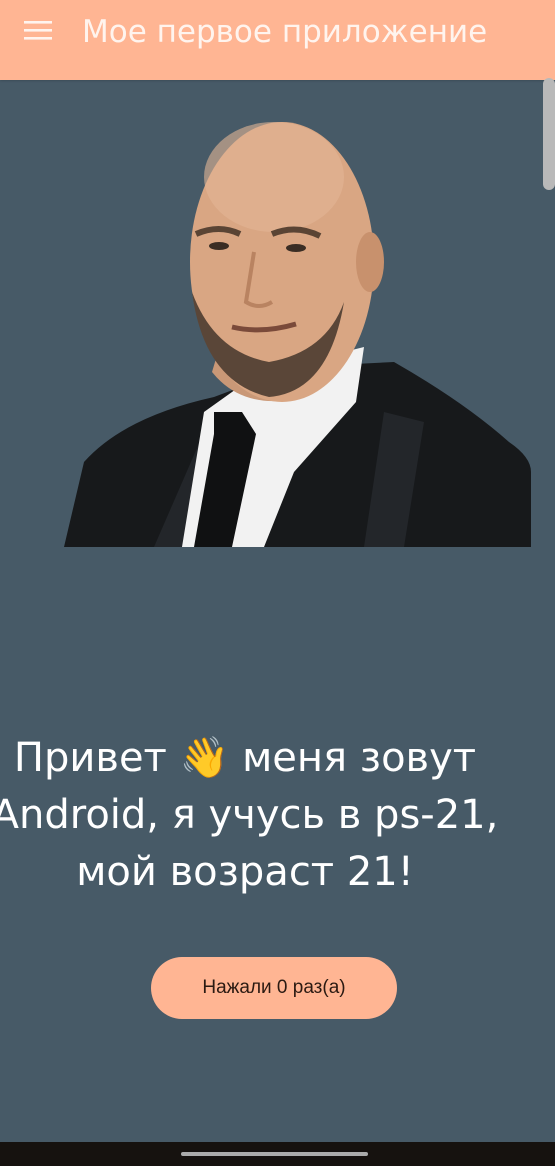  What do you see at coordinates (285, 32) in the screenshot?
I see `app-title: Мое первое приложение` at bounding box center [285, 32].